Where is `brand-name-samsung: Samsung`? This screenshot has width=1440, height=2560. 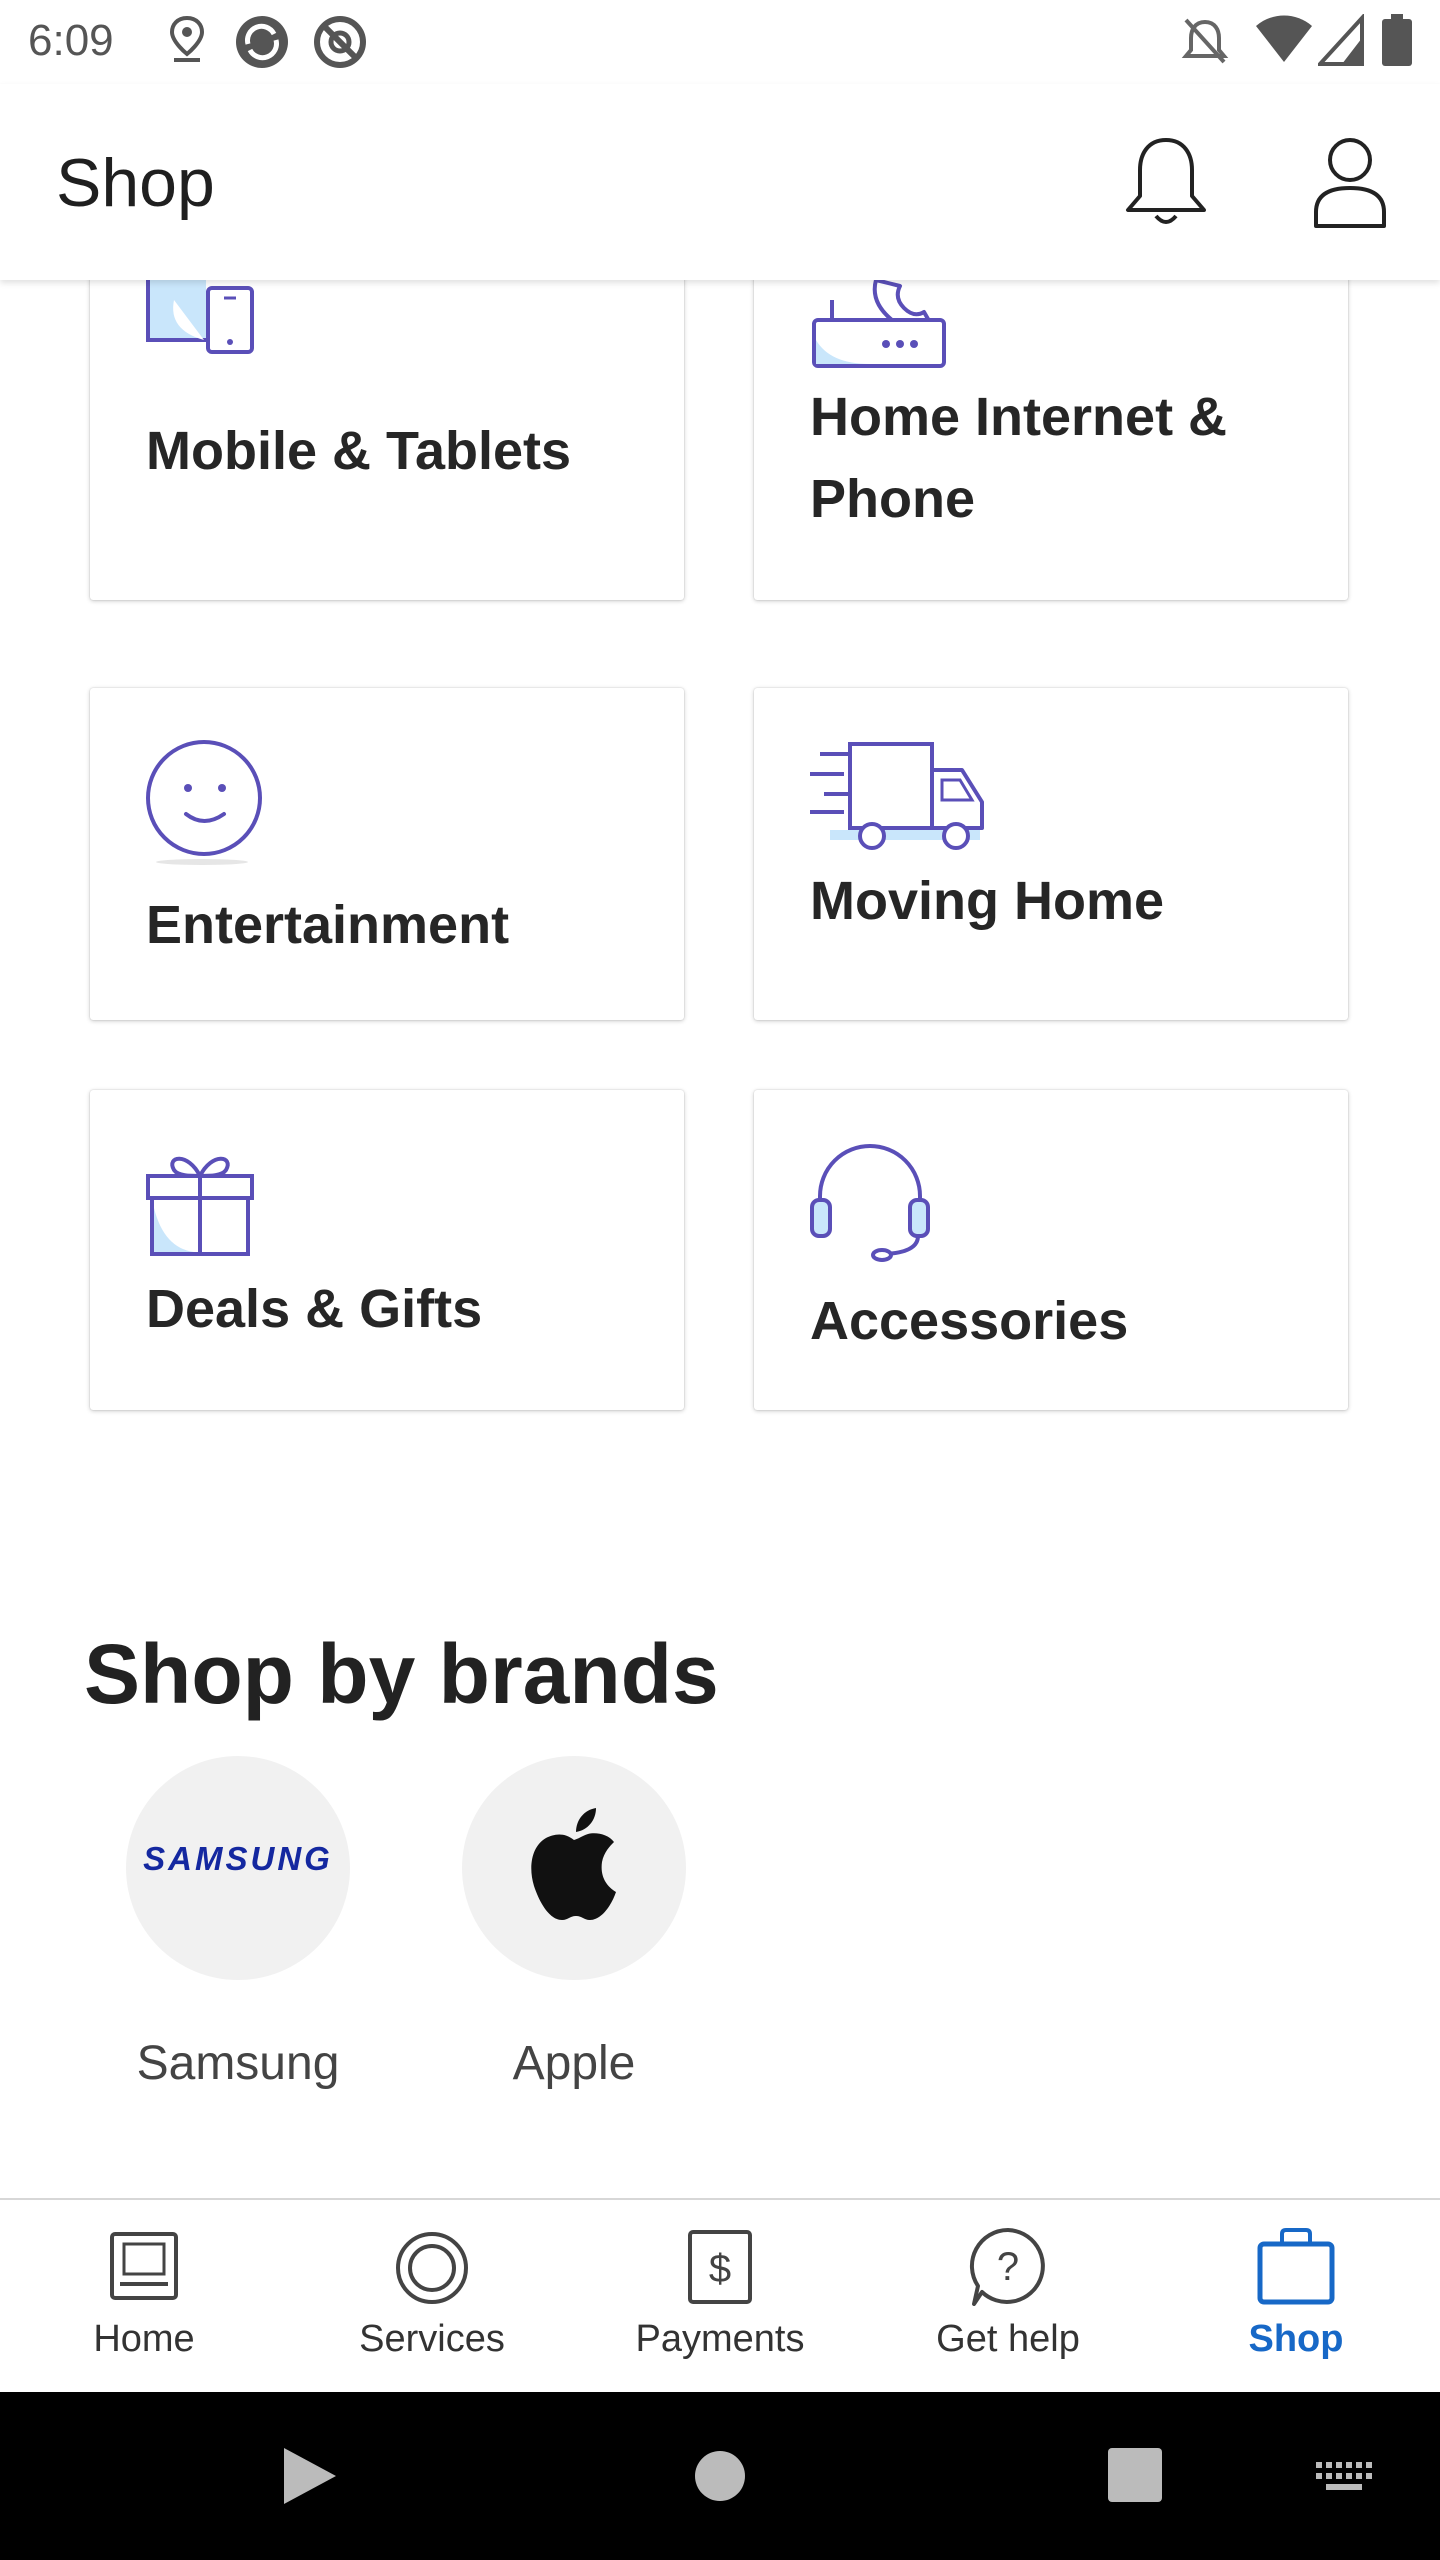 brand-name-samsung: Samsung is located at coordinates (238, 2063).